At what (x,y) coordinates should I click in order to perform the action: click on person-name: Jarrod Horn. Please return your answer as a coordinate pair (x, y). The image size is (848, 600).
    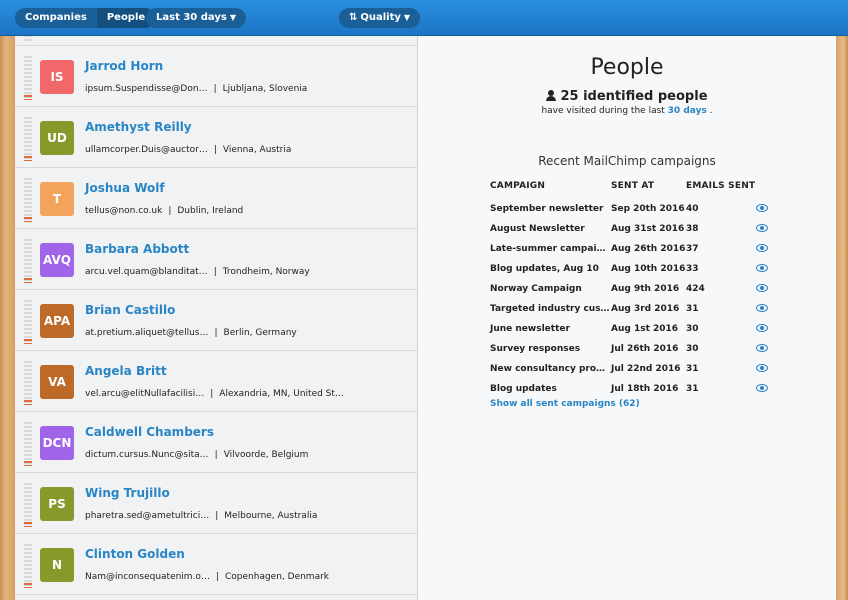
    Looking at the image, I should click on (124, 66).